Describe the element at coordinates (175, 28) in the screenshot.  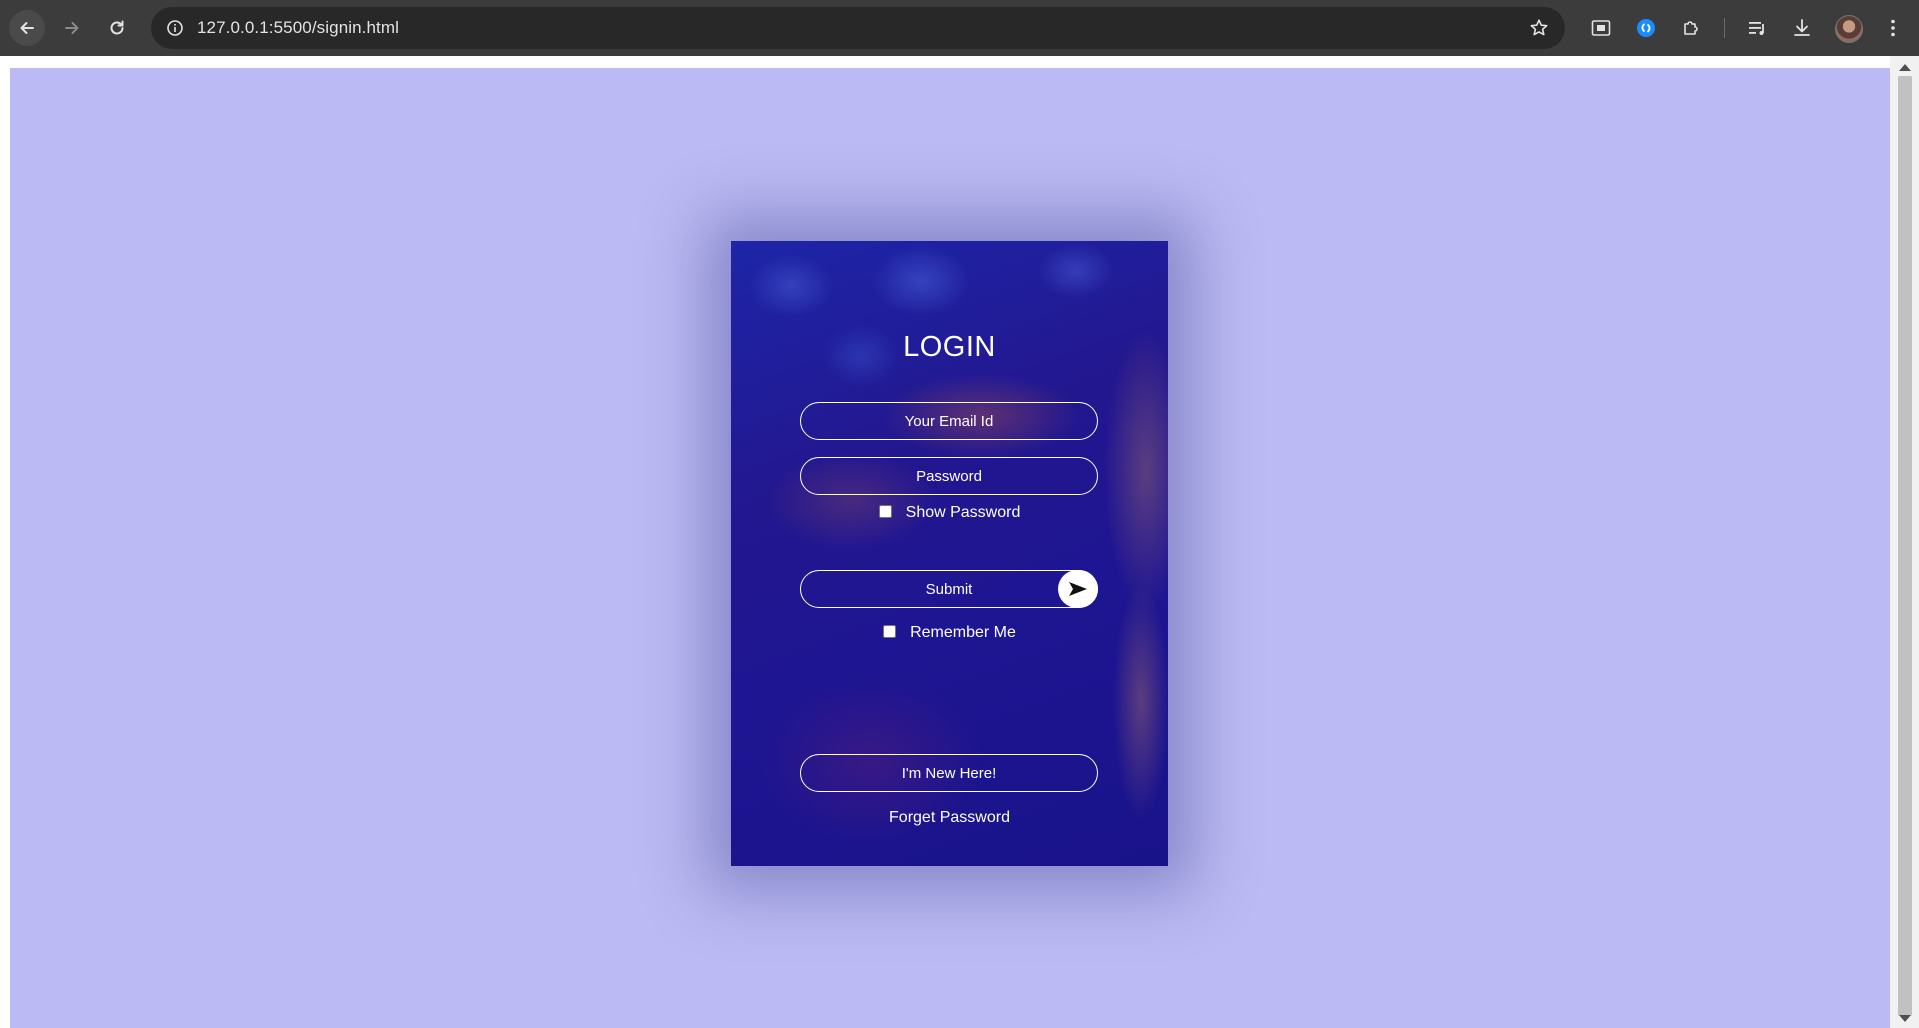
I see `site-info-icon` at that location.